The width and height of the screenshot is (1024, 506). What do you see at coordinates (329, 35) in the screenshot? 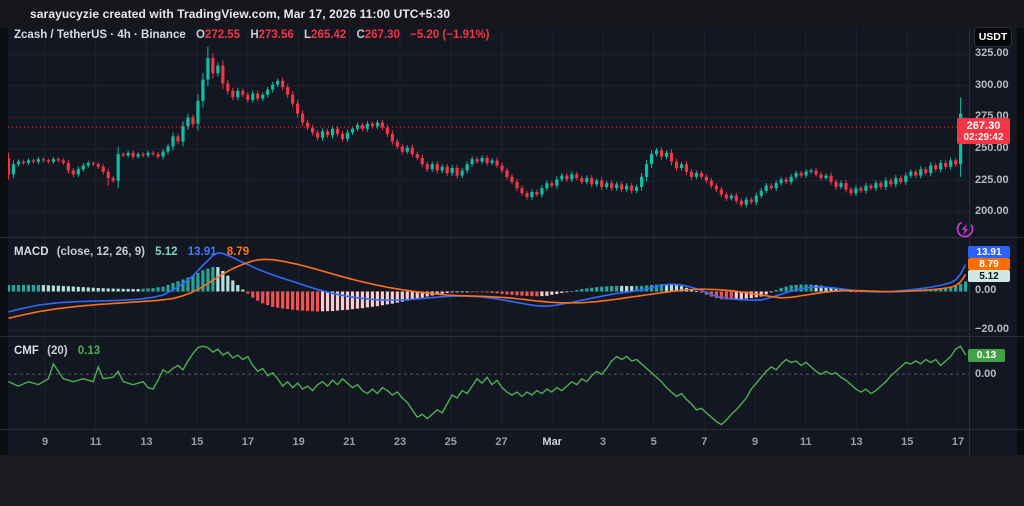
I see `low-value: 265.42` at bounding box center [329, 35].